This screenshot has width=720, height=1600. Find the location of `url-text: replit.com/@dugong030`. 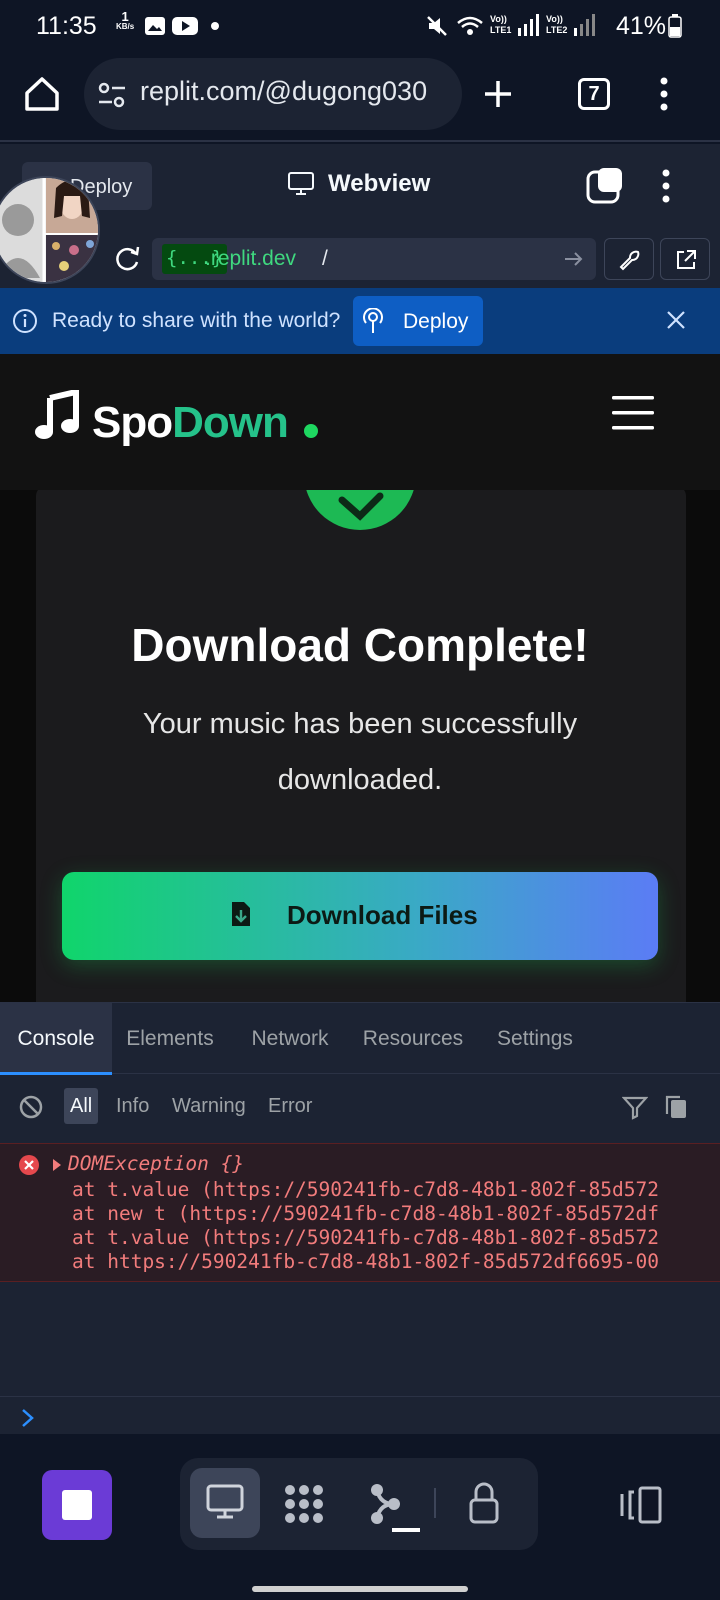

url-text: replit.com/@dugong030 is located at coordinates (292, 91).